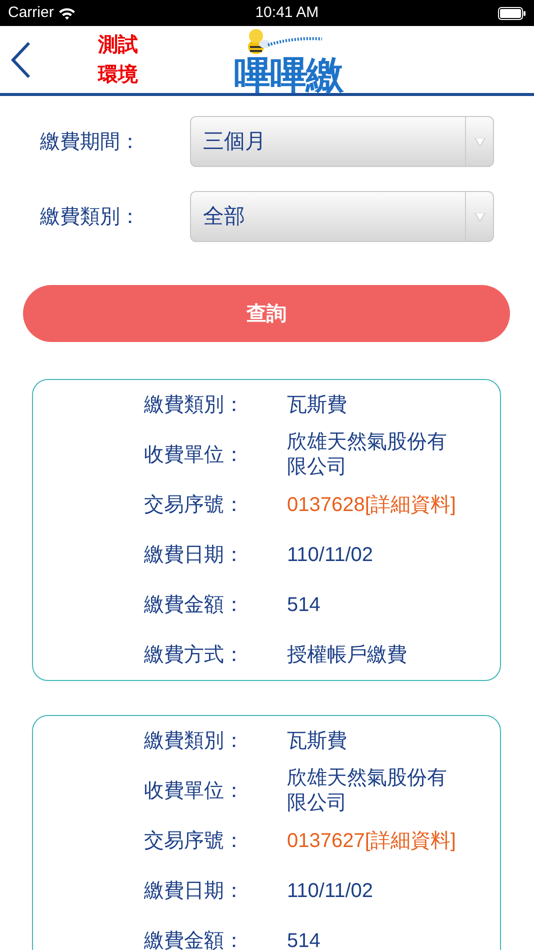  Describe the element at coordinates (342, 216) in the screenshot. I see `dropdown-select: 全部` at that location.